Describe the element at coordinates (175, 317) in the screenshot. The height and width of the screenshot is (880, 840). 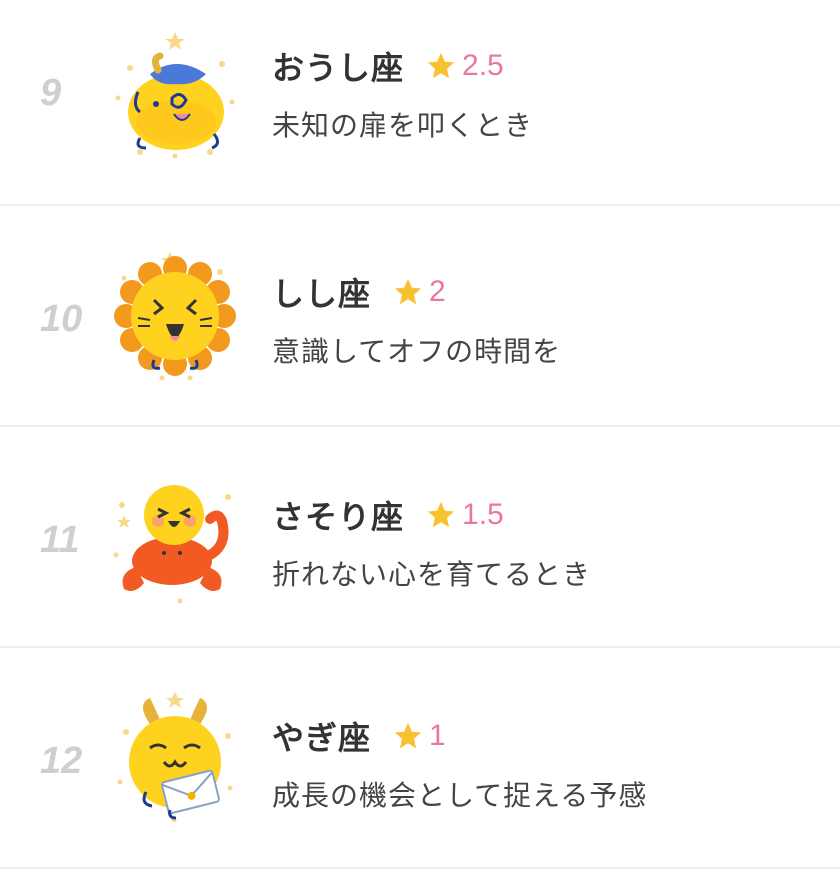
I see `leo-mascot-icon` at that location.